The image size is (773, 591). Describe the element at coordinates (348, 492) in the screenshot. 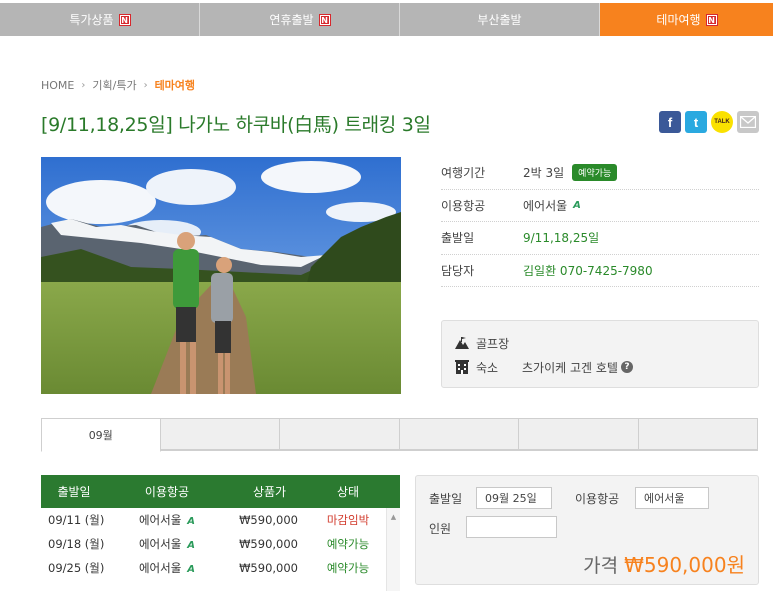

I see `column-header: 상태` at that location.